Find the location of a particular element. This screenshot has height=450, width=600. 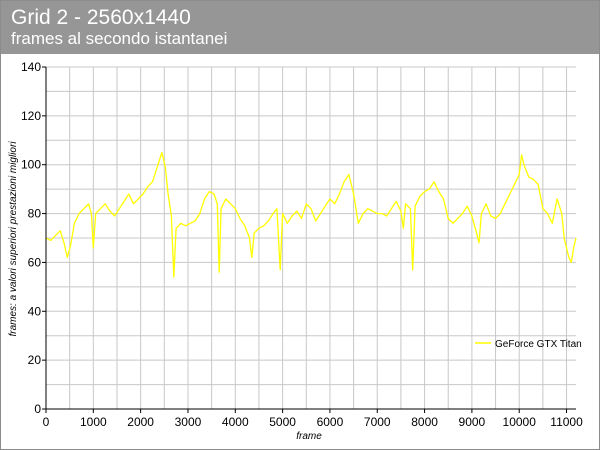

y-tick-label: 40 is located at coordinates (35, 311).